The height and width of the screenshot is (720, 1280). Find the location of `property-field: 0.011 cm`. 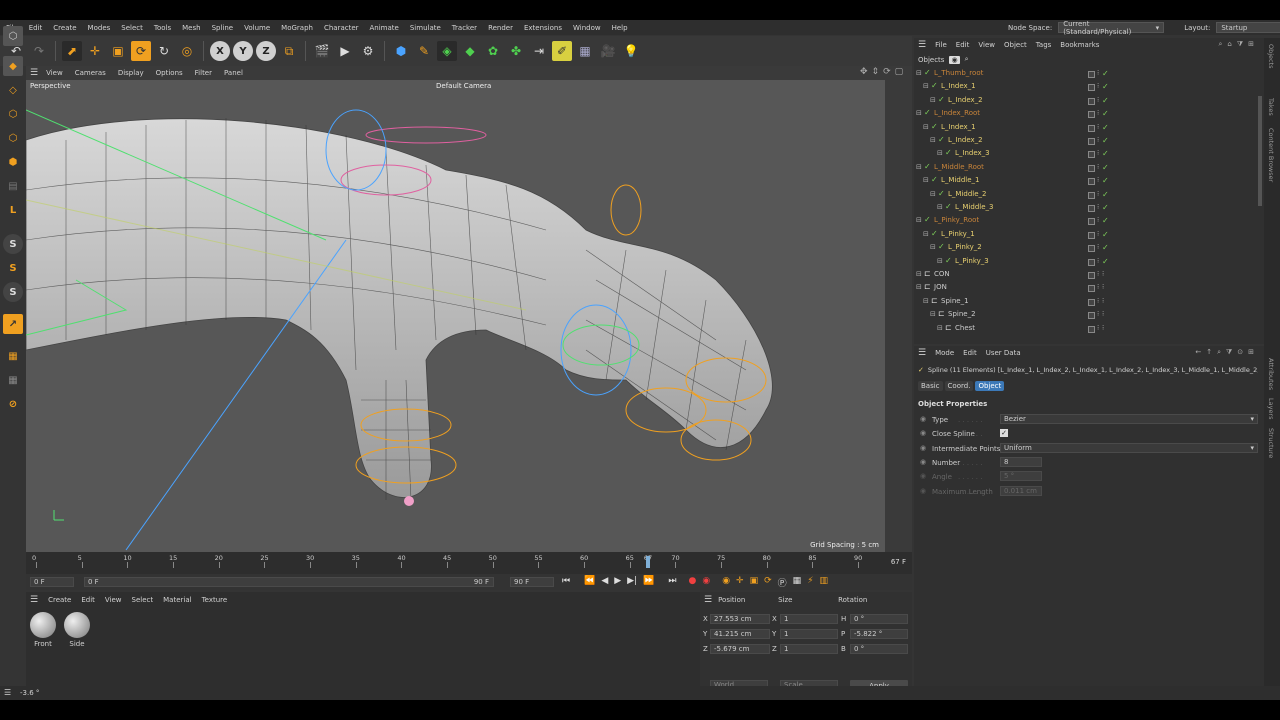

property-field: 0.011 cm is located at coordinates (1021, 490).